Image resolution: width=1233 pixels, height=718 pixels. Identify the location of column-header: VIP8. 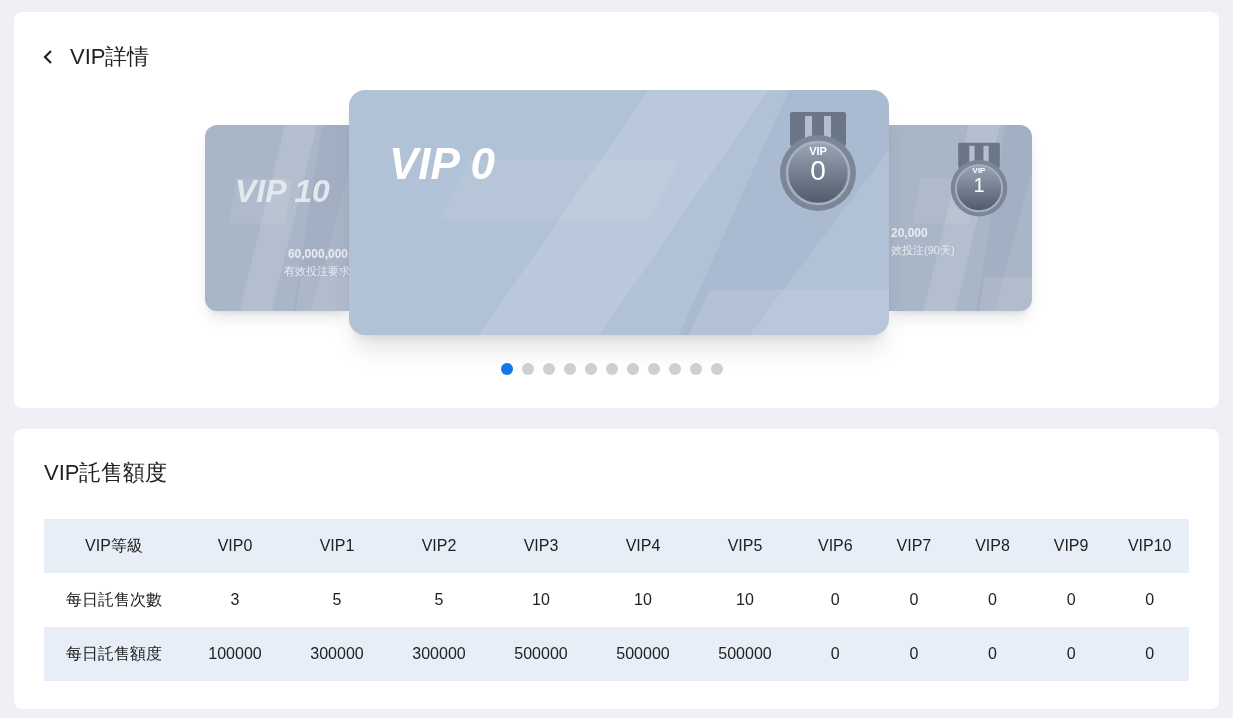
(992, 546).